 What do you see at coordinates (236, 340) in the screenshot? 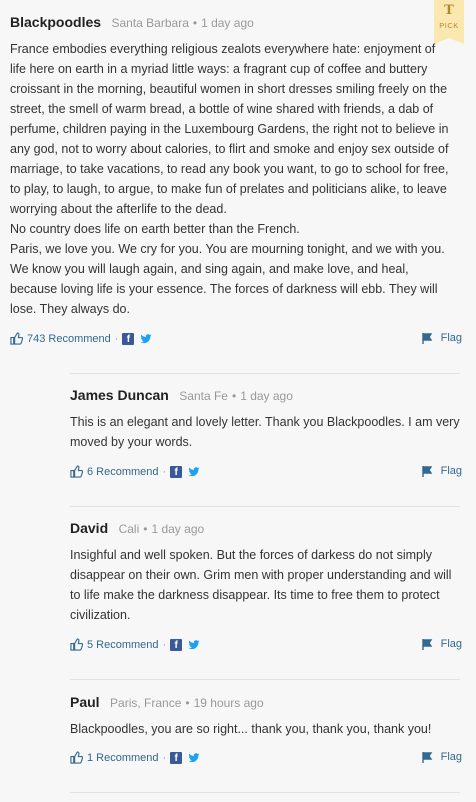
I see `comment-actions: 743 Recommend · f Flag` at bounding box center [236, 340].